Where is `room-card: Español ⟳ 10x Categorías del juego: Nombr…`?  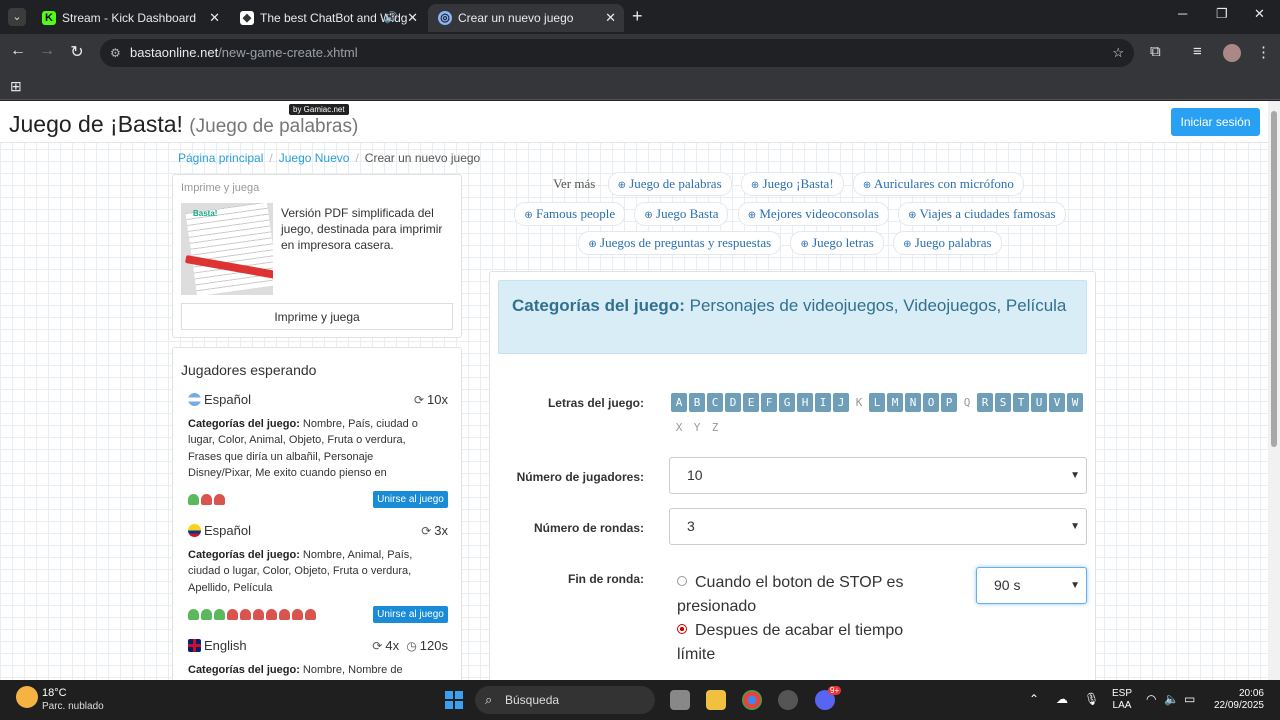 room-card: Español ⟳ 10x Categorías del juego: Nombr… is located at coordinates (318, 452).